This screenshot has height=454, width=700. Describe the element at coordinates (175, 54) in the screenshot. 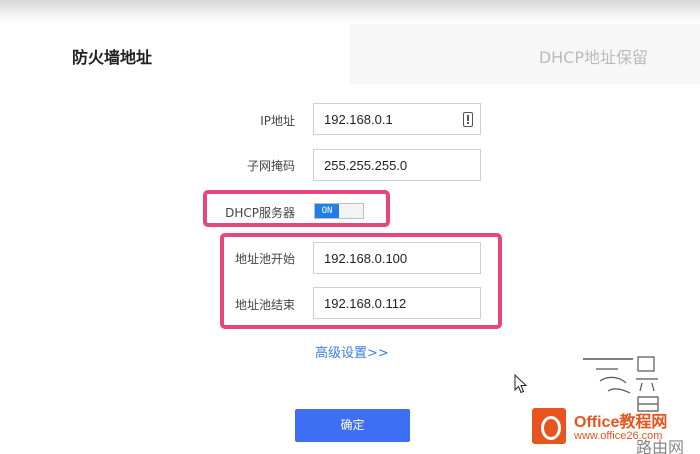

I see `tab-firewall-address: 防火墙地址` at that location.